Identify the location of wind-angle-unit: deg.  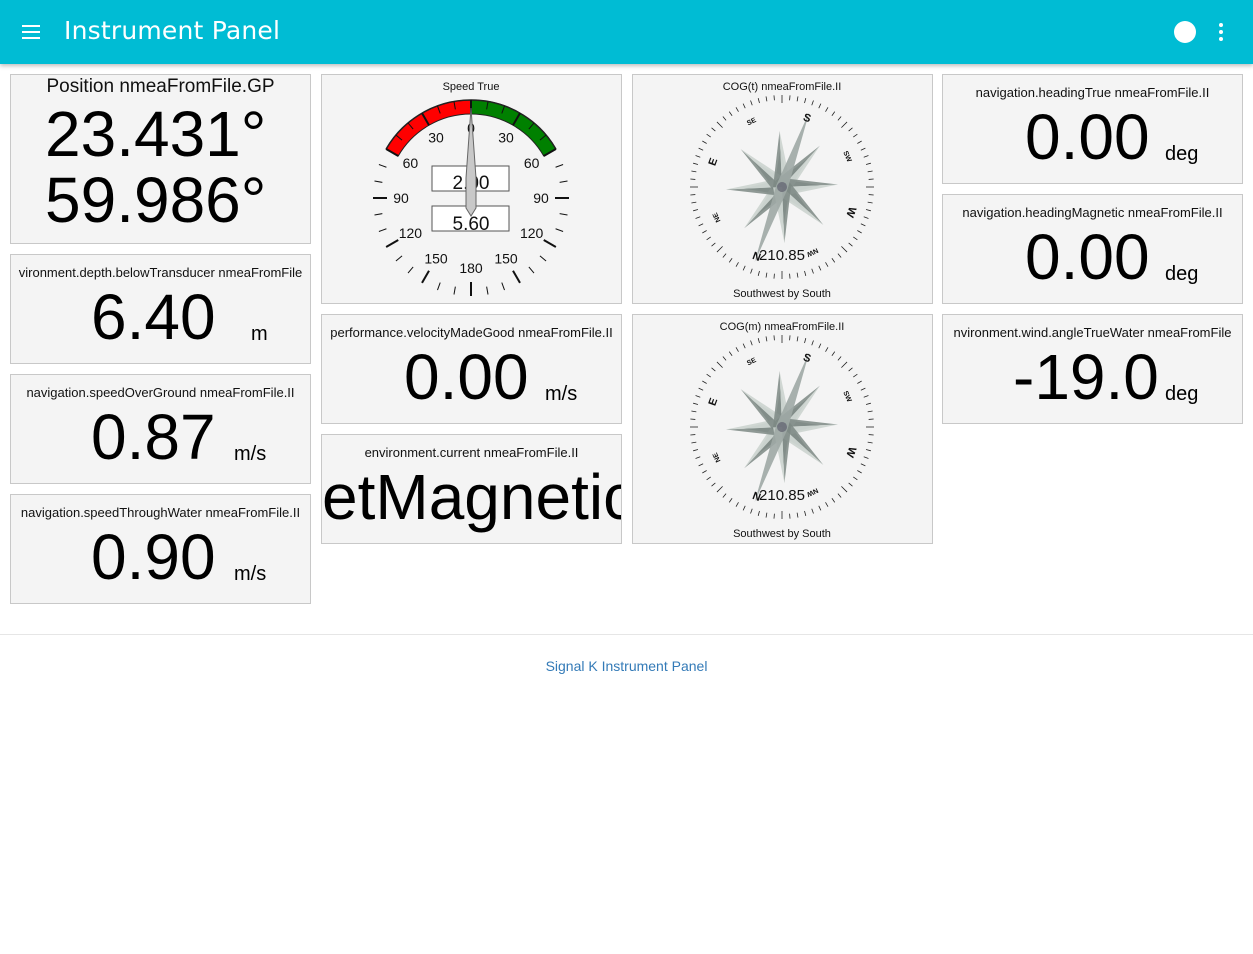
(1182, 394).